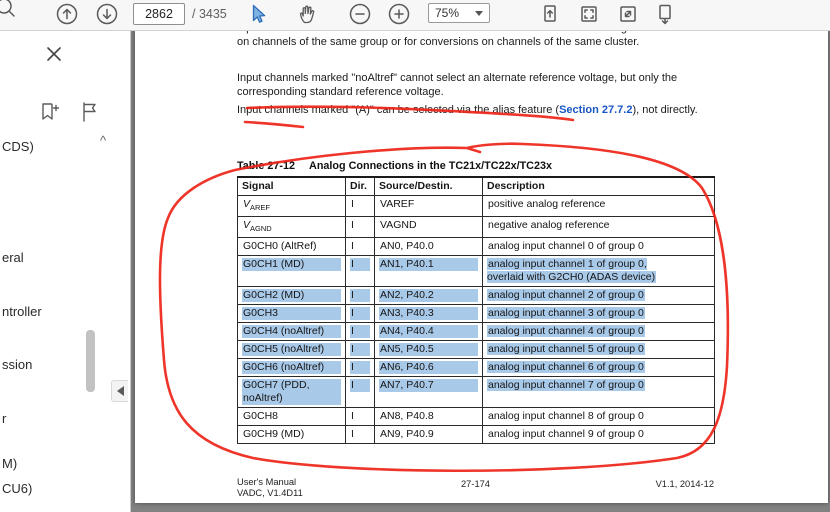  What do you see at coordinates (103, 140) in the screenshot?
I see `chevron-up-icon: ^` at bounding box center [103, 140].